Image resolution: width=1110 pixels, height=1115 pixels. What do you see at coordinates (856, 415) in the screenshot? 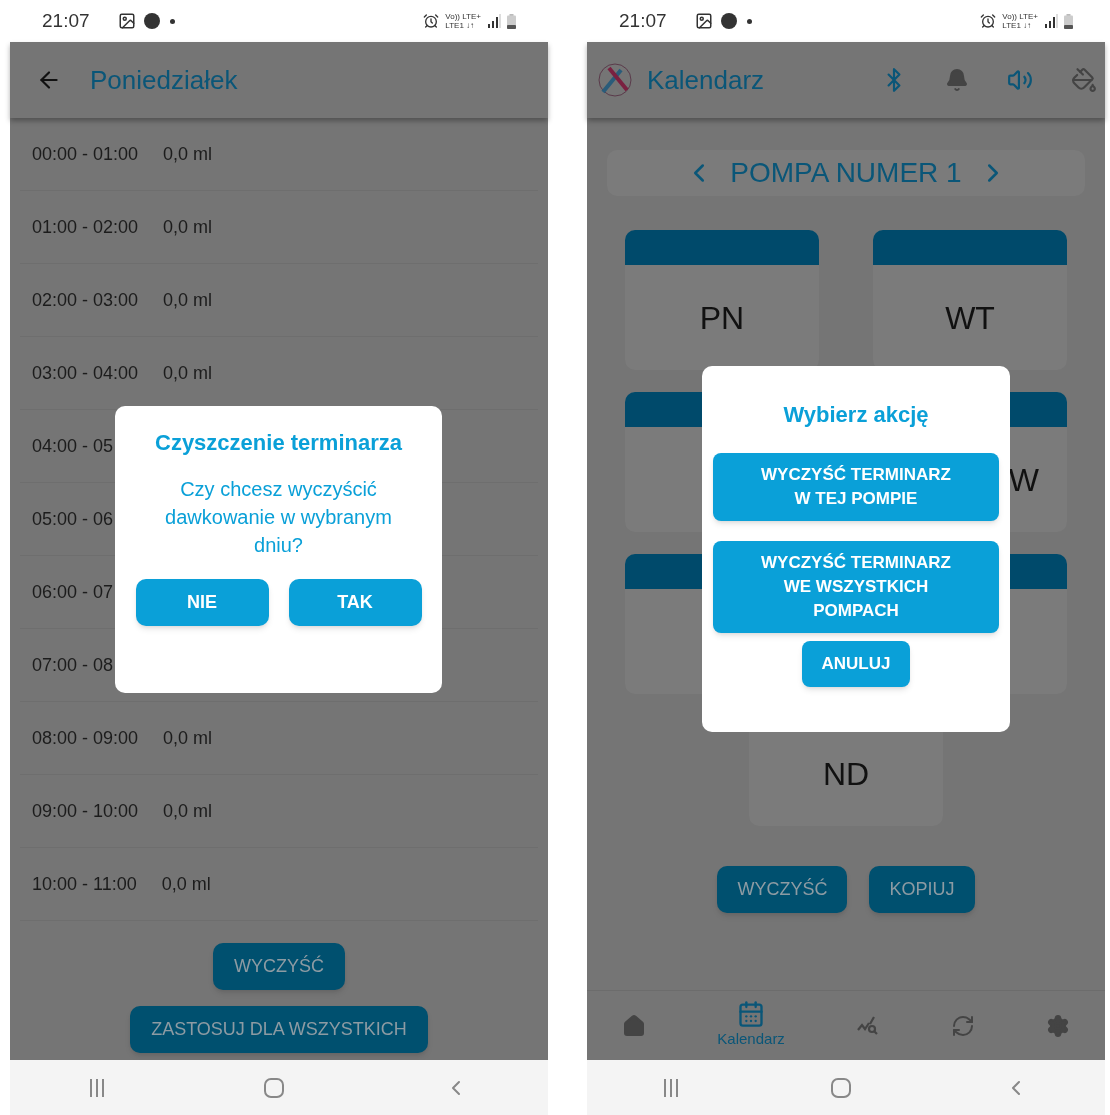
I see `dialog-title: Wybierz akcję` at bounding box center [856, 415].